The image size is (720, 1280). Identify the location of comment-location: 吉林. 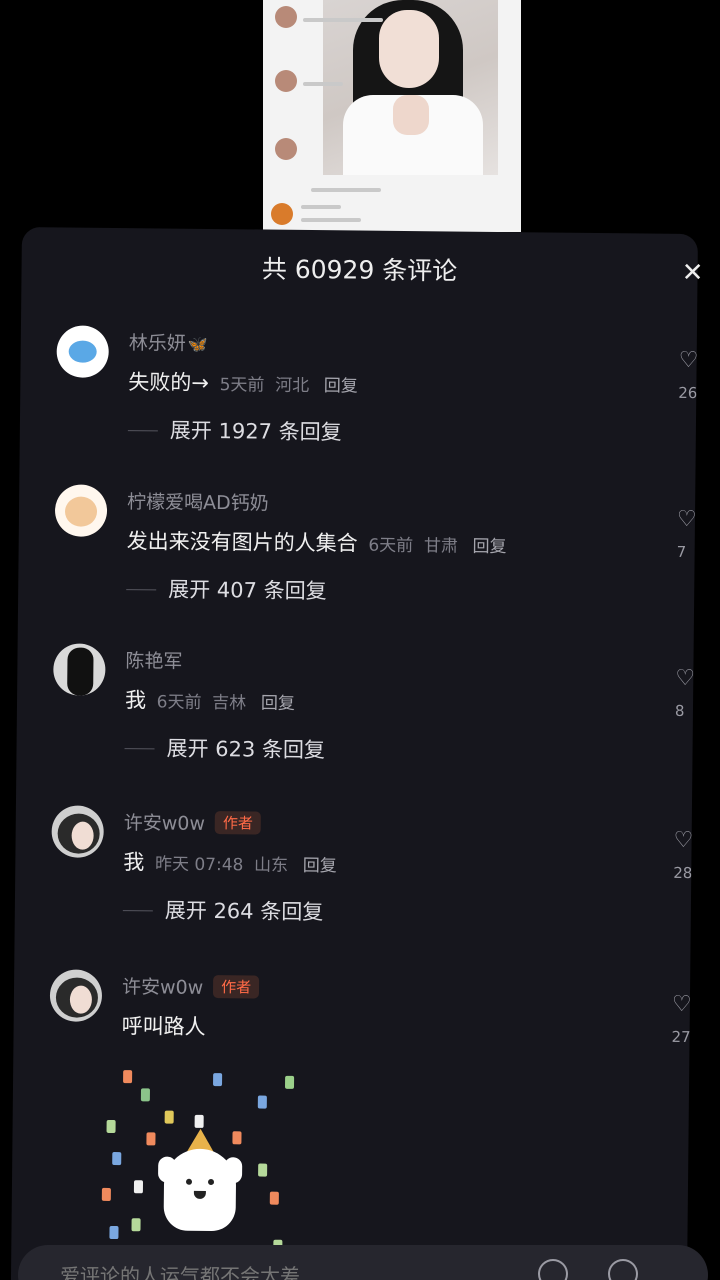
(229, 703).